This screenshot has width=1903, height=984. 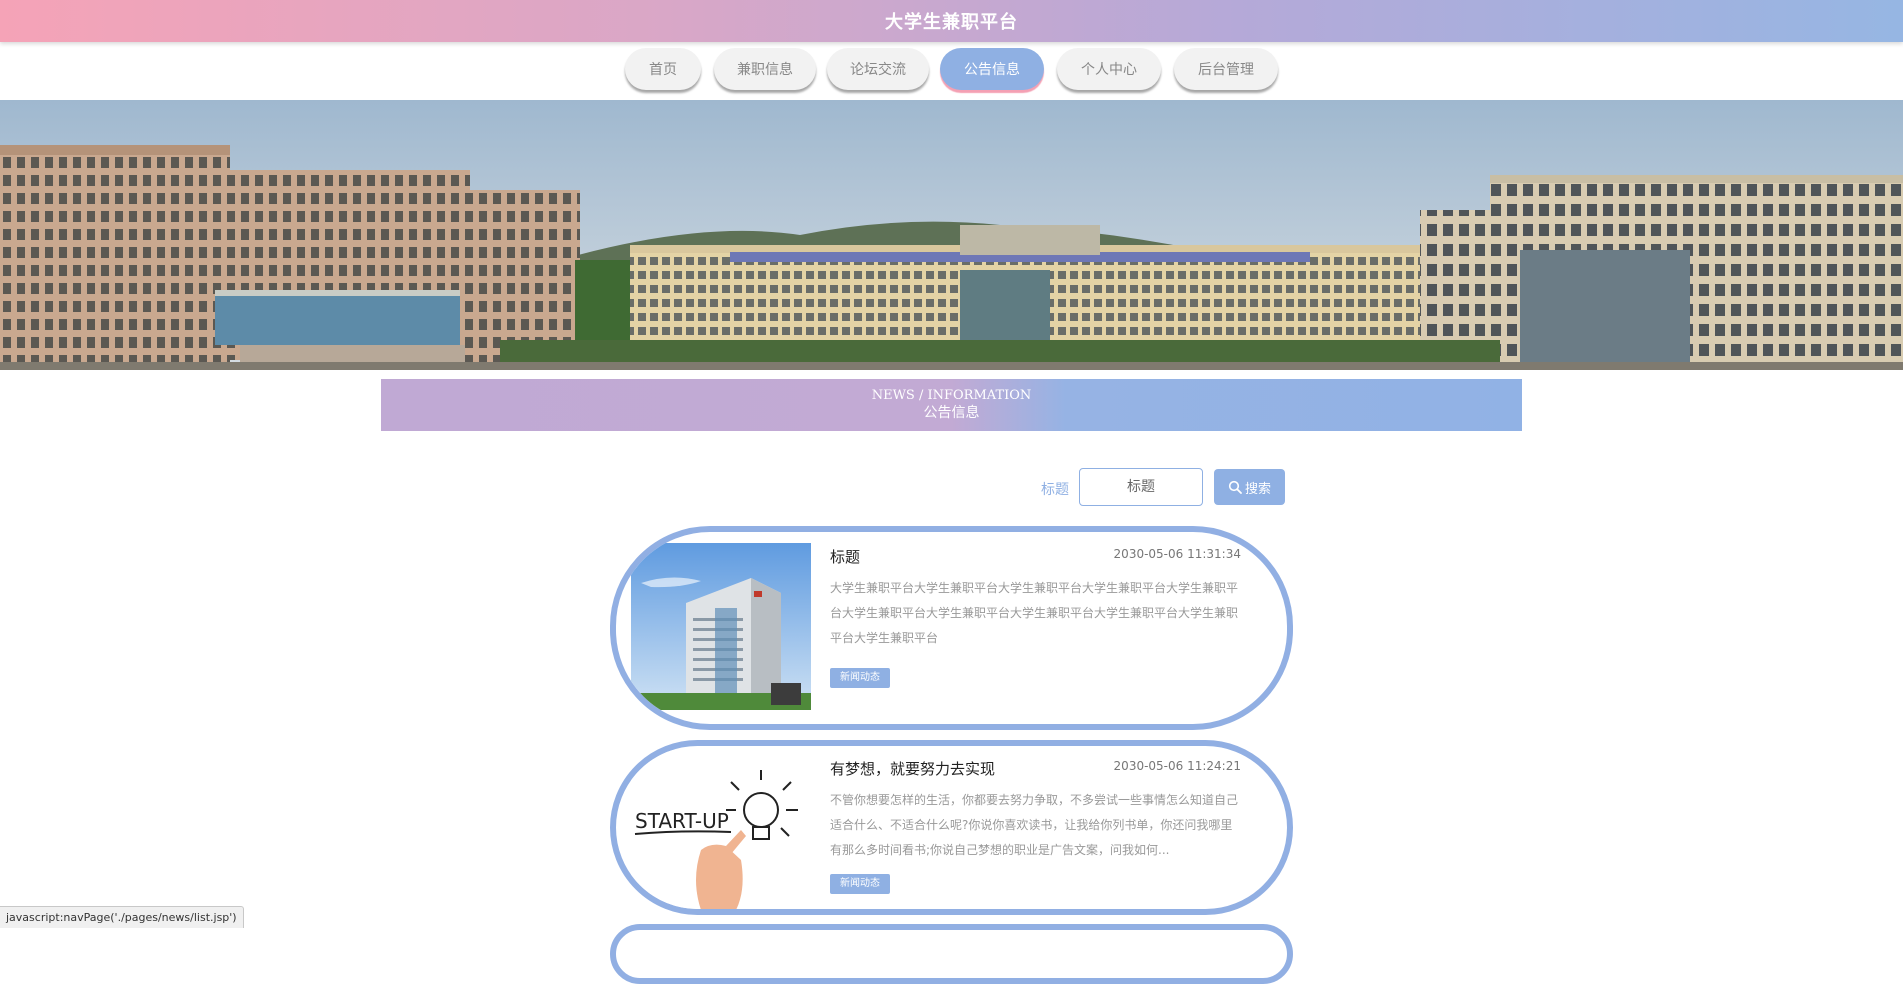 What do you see at coordinates (951, 488) in the screenshot?
I see `search-bar: 标题 搜索` at bounding box center [951, 488].